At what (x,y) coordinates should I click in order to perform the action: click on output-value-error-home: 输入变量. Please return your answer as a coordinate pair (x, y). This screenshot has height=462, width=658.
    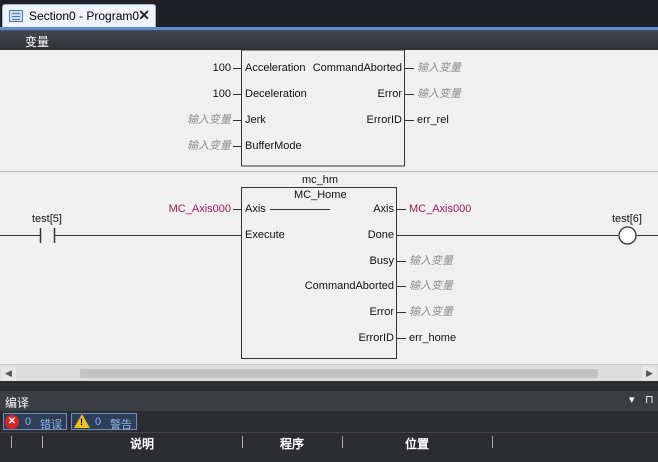
    Looking at the image, I should click on (431, 312).